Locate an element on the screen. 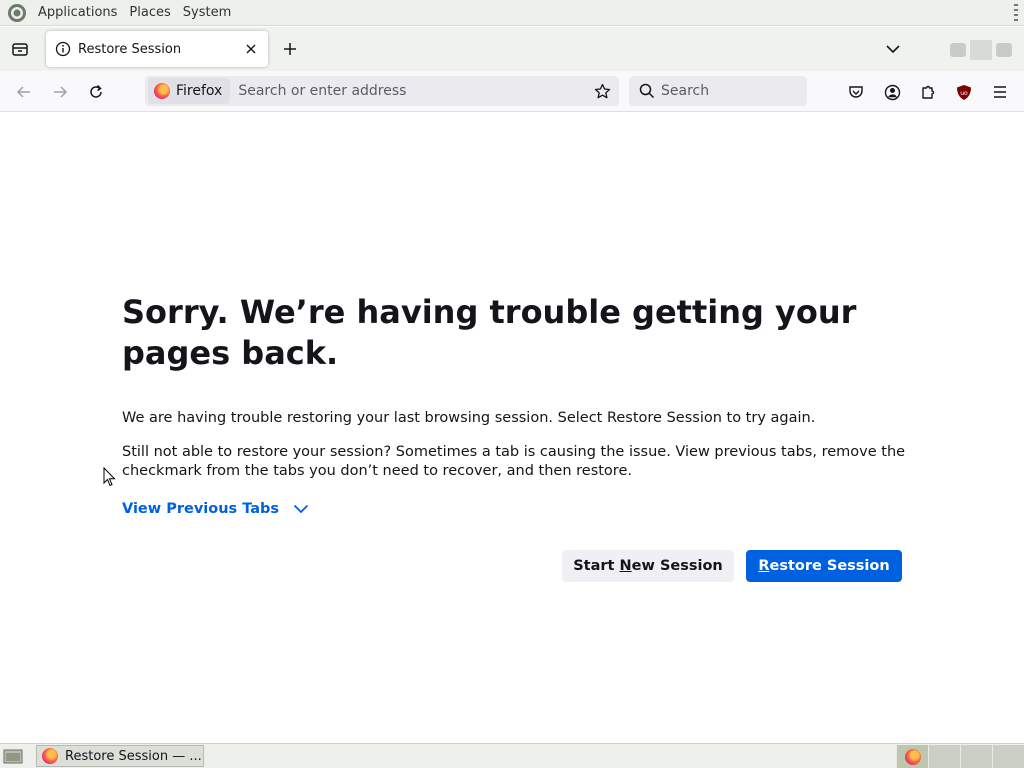 This screenshot has height=768, width=1024. account-icon is located at coordinates (892, 92).